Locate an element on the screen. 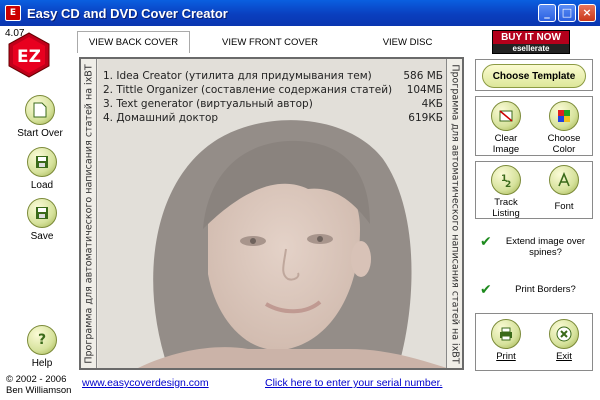 Image resolution: width=600 pixels, height=400 pixels. print-button: Print is located at coordinates (506, 340).